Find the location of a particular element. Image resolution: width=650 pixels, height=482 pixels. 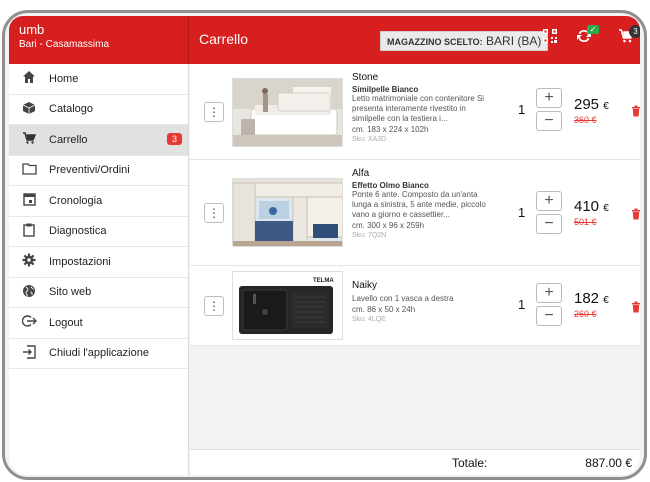

sidebar-item-label: Cronologia is located at coordinates (76, 200).